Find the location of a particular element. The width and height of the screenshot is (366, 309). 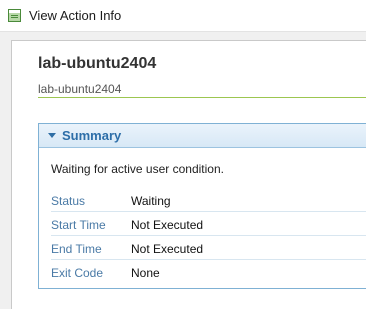

info-label: Status is located at coordinates (68, 201).